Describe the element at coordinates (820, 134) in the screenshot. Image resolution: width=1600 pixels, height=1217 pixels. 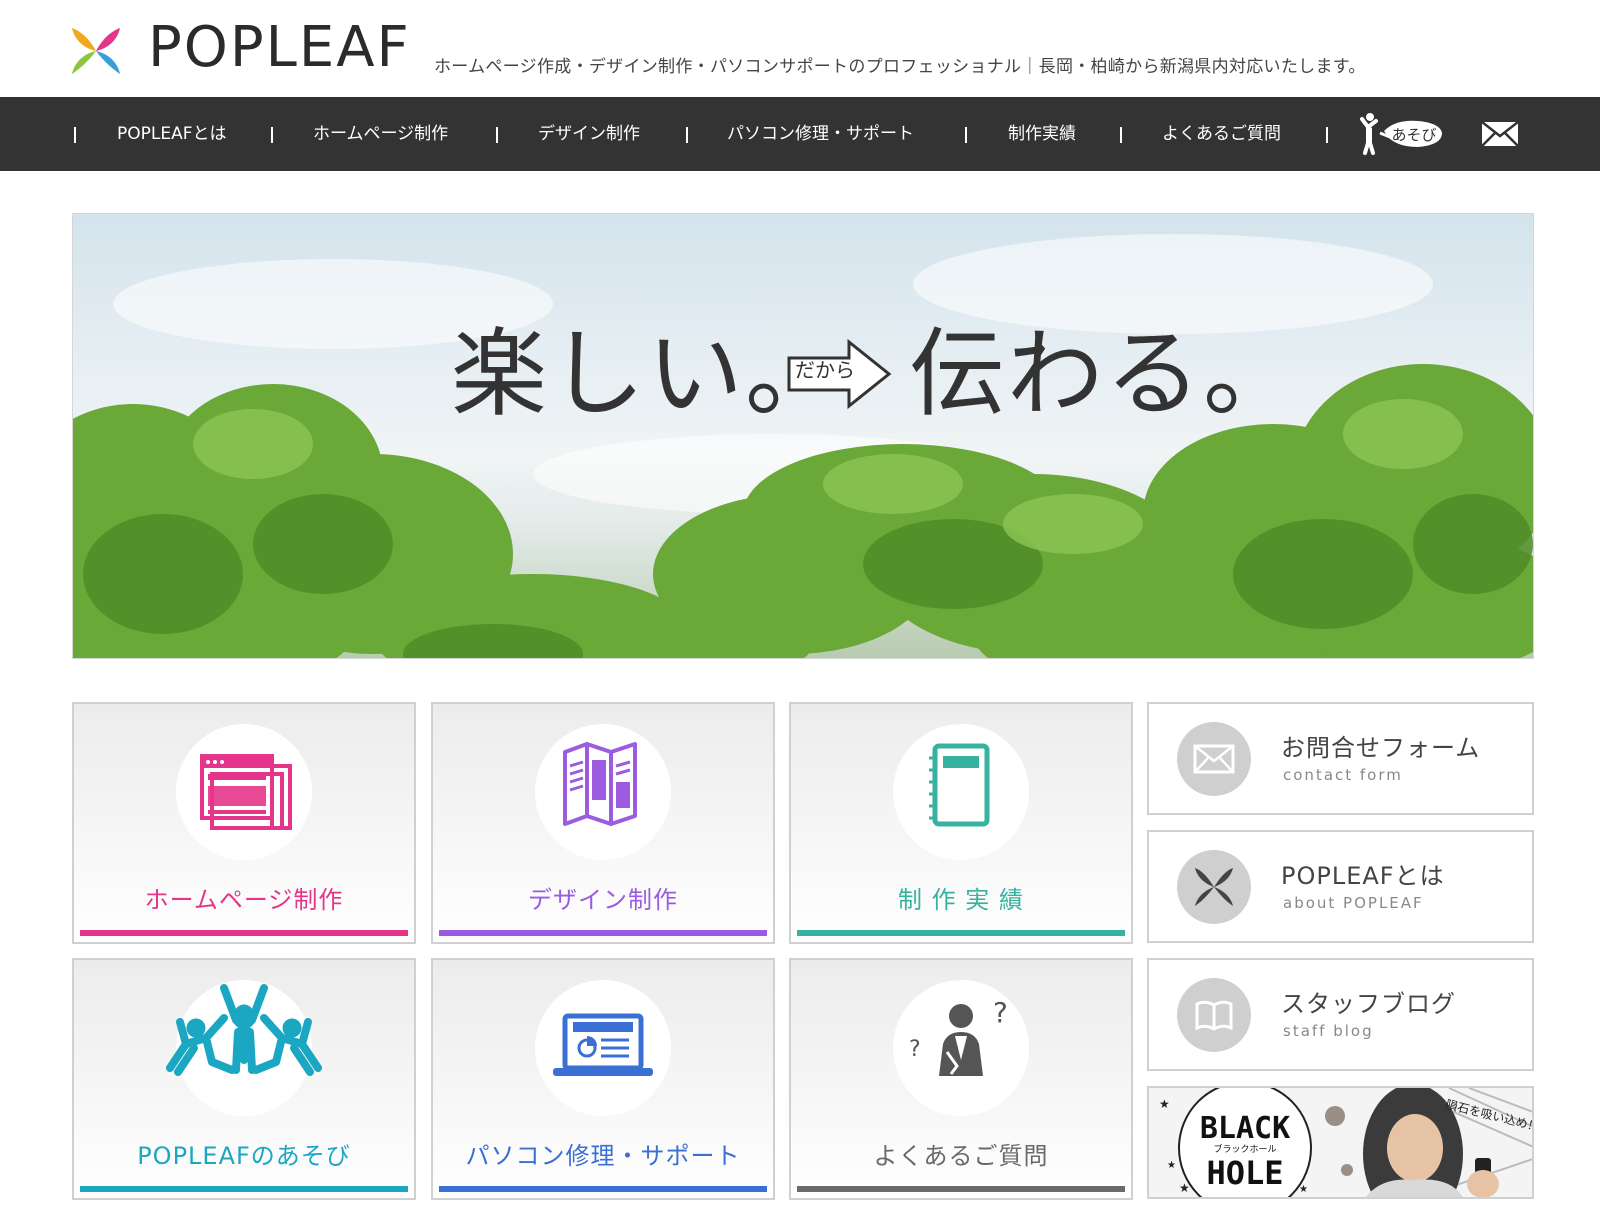
I see `nav-item-pc-support: パソコン修理・サポート` at that location.